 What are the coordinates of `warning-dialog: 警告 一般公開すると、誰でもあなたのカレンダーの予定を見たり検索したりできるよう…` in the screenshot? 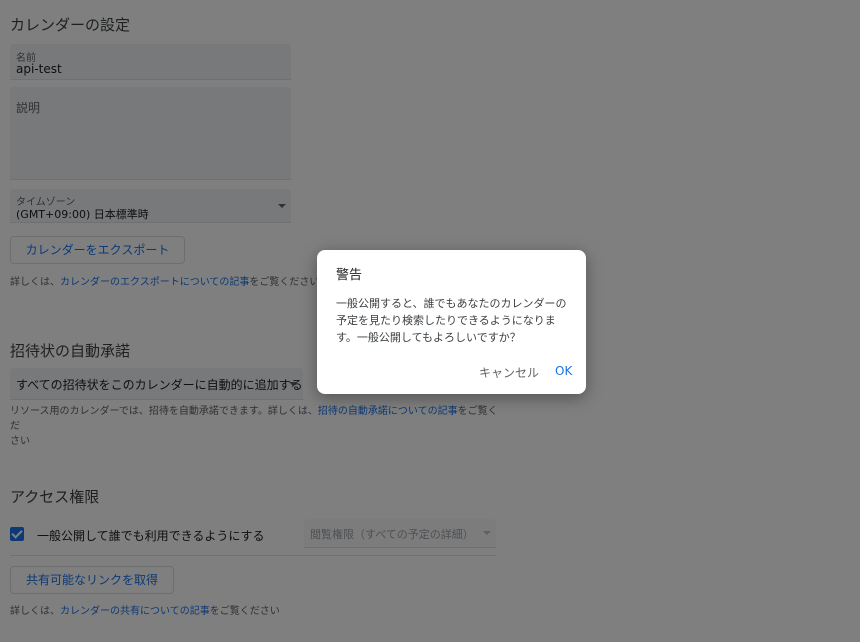 It's located at (451, 322).